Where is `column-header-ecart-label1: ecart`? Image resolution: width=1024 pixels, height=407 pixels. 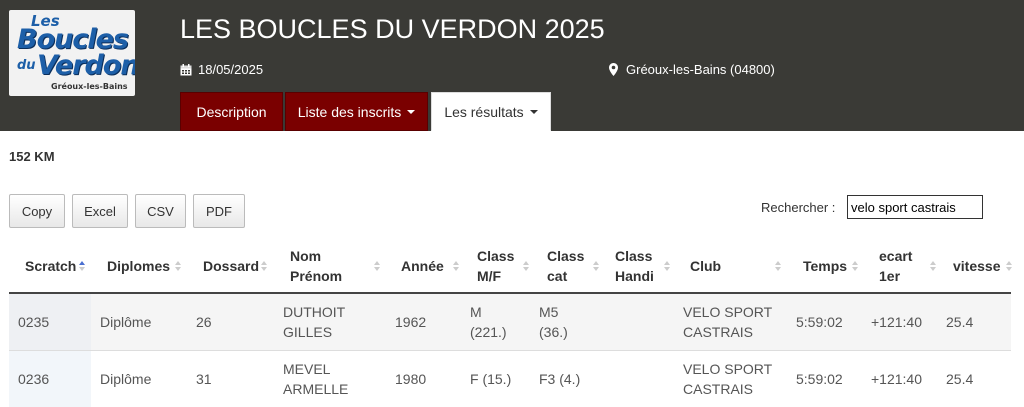
column-header-ecart-label1: ecart is located at coordinates (896, 256).